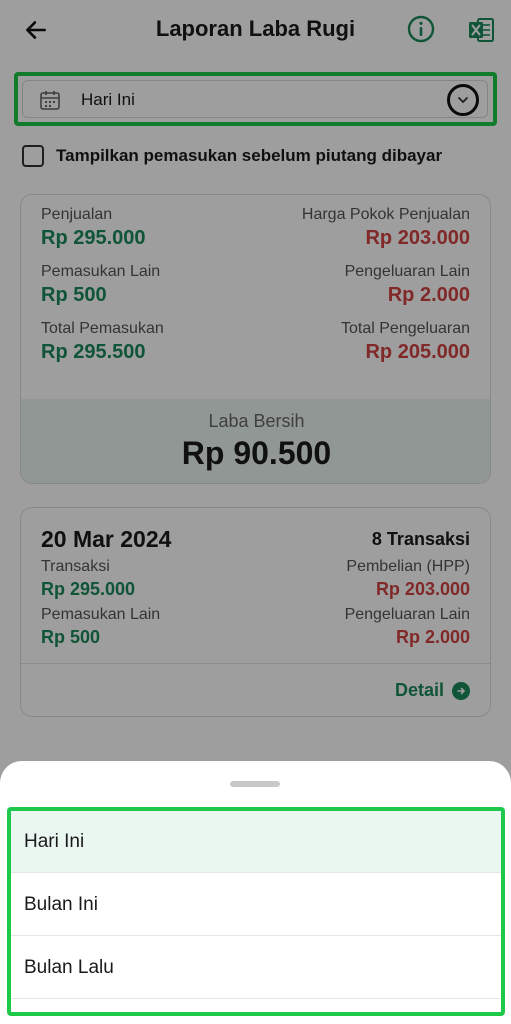 This screenshot has height=1024, width=511. What do you see at coordinates (54, 841) in the screenshot?
I see `option-label: Hari Ini` at bounding box center [54, 841].